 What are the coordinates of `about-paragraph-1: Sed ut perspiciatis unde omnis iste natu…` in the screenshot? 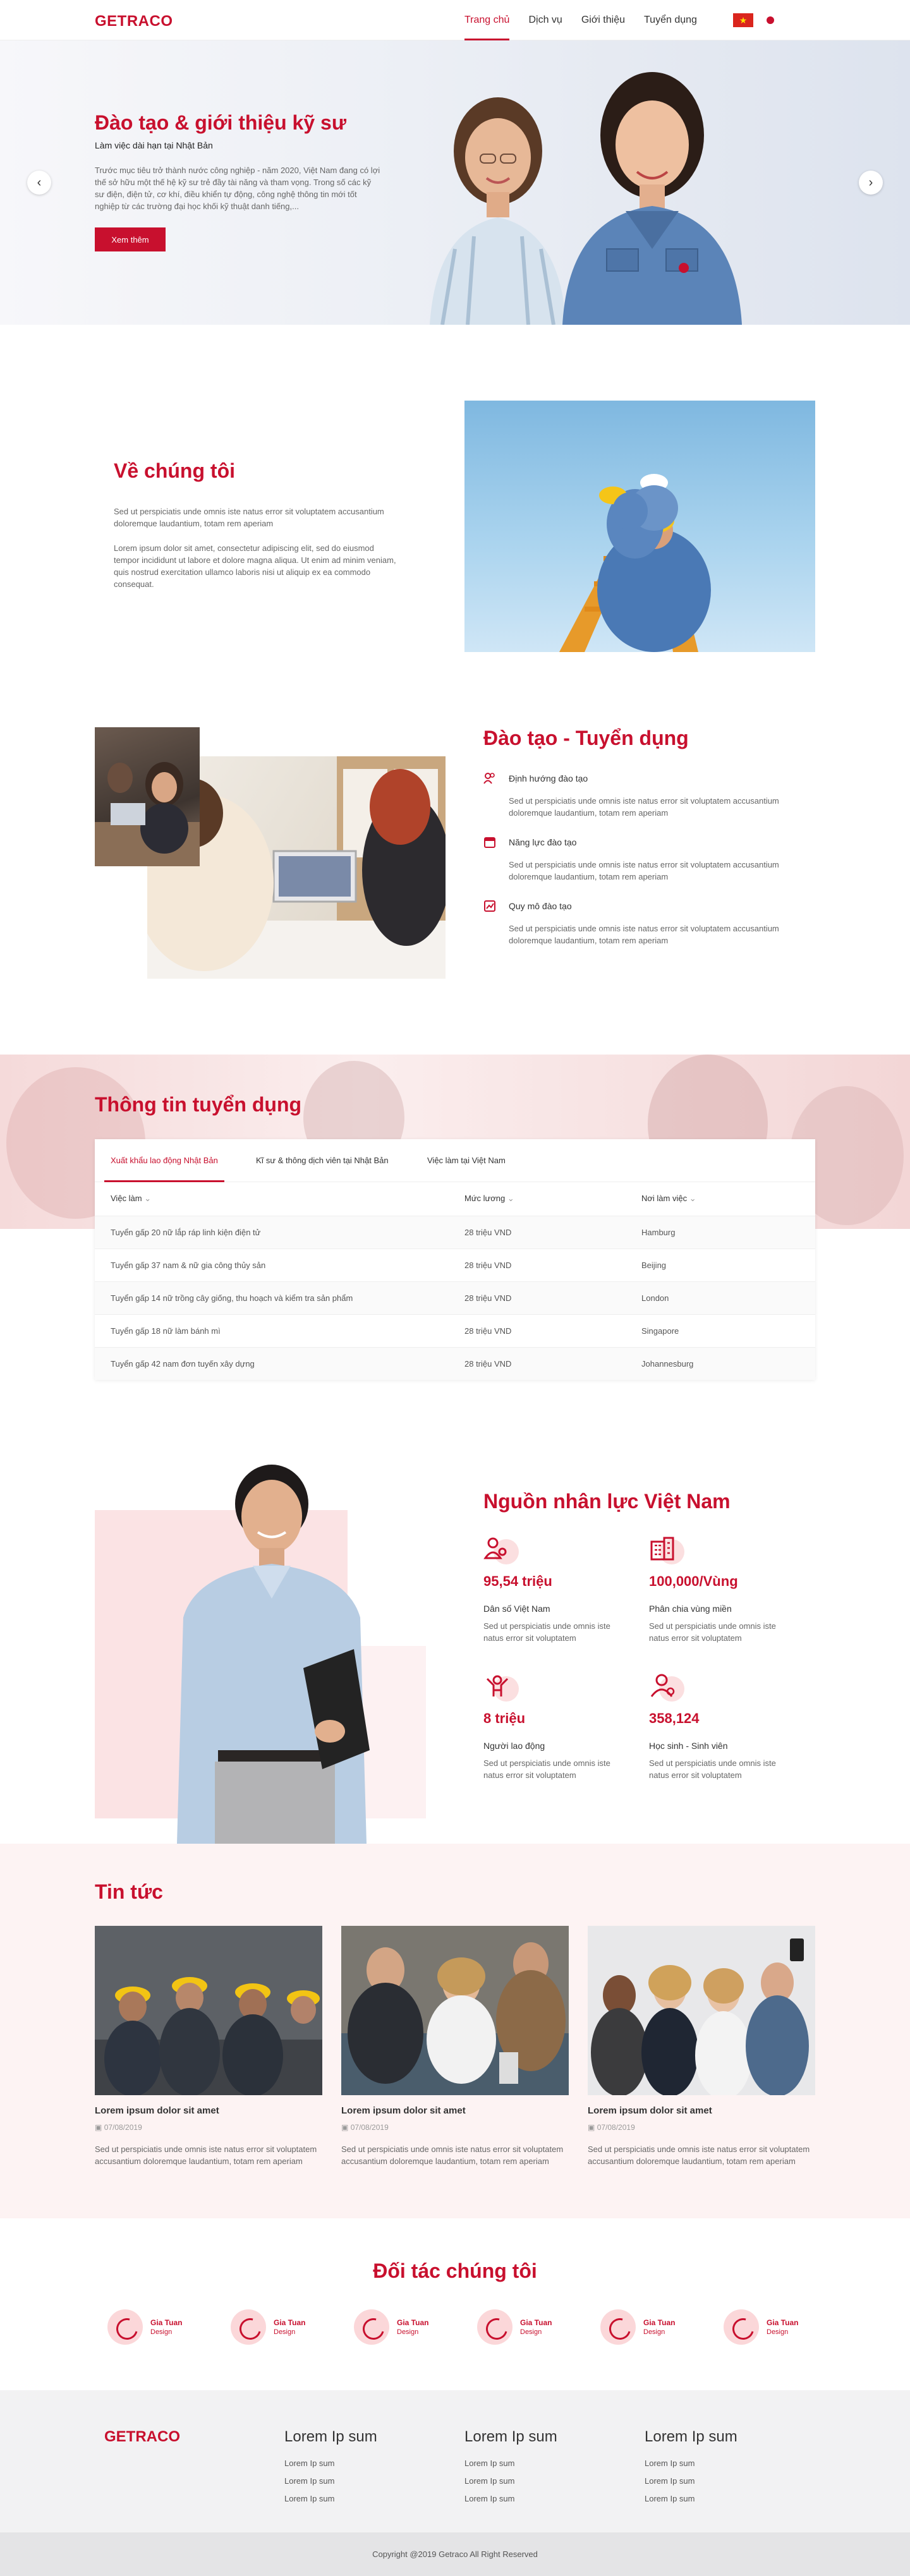 It's located at (249, 517).